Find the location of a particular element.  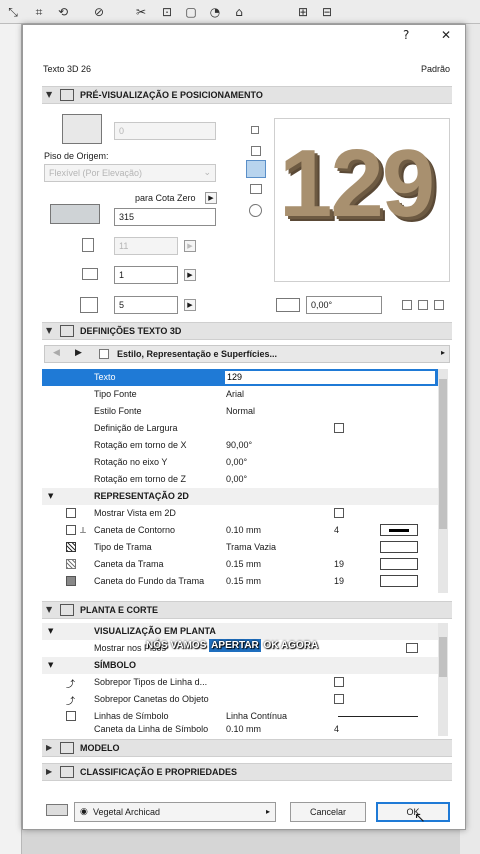

page-select-arrow-icon: ▸ is located at coordinates (443, 352).